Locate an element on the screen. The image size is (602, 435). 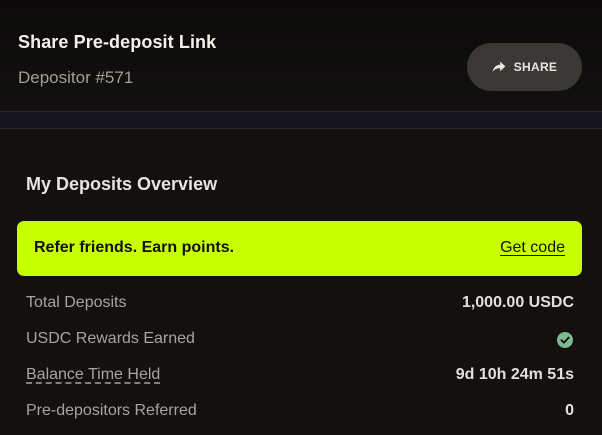
stat-value: 9d 10h 24m 51s is located at coordinates (514, 374).